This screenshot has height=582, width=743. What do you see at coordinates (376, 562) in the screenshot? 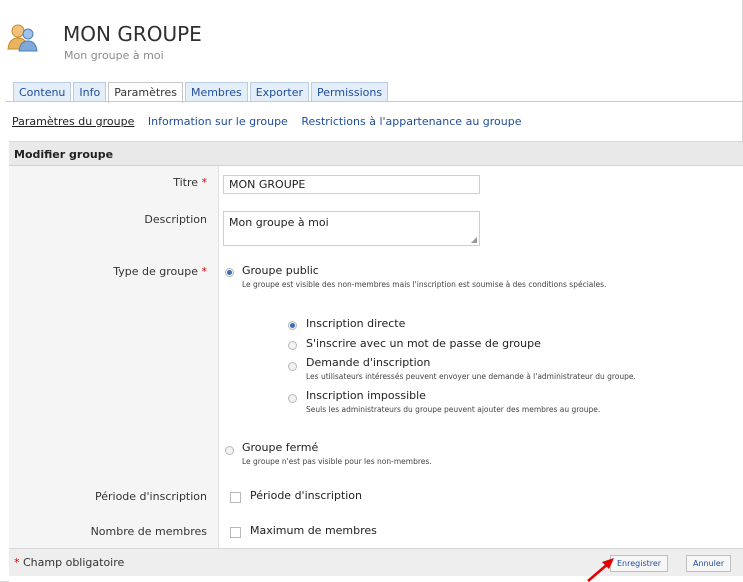
I see `form-footer: * Champ obligatoire Enregistrer Annuler` at bounding box center [376, 562].